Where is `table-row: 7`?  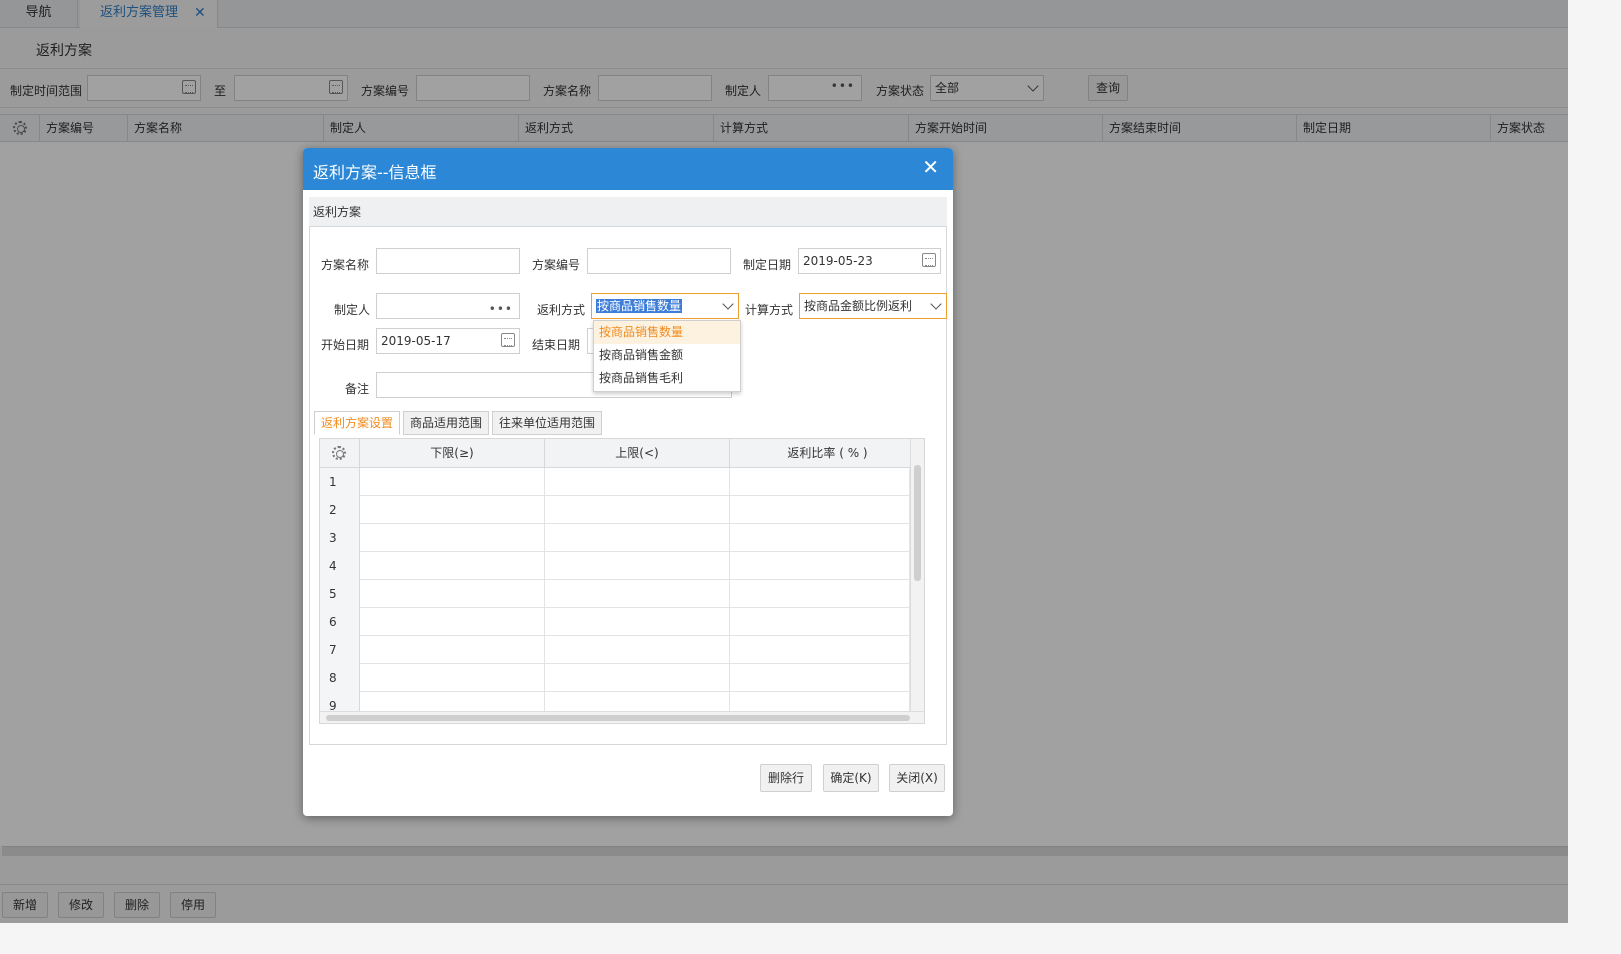
table-row: 7 is located at coordinates (622, 650).